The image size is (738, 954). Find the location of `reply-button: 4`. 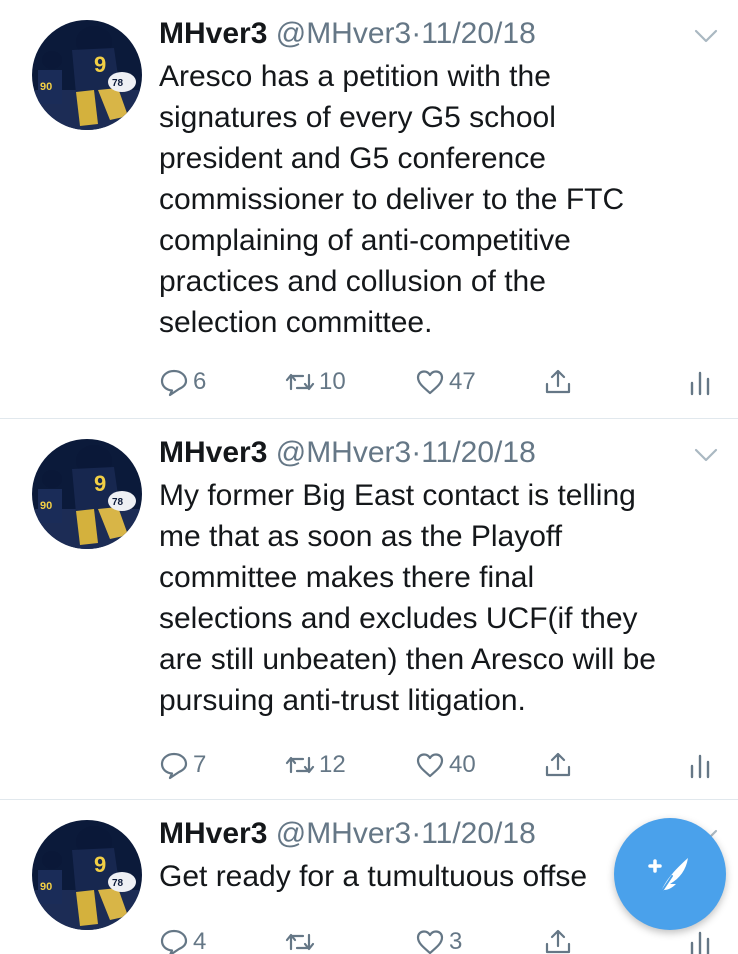

reply-button: 4 is located at coordinates (182, 939).